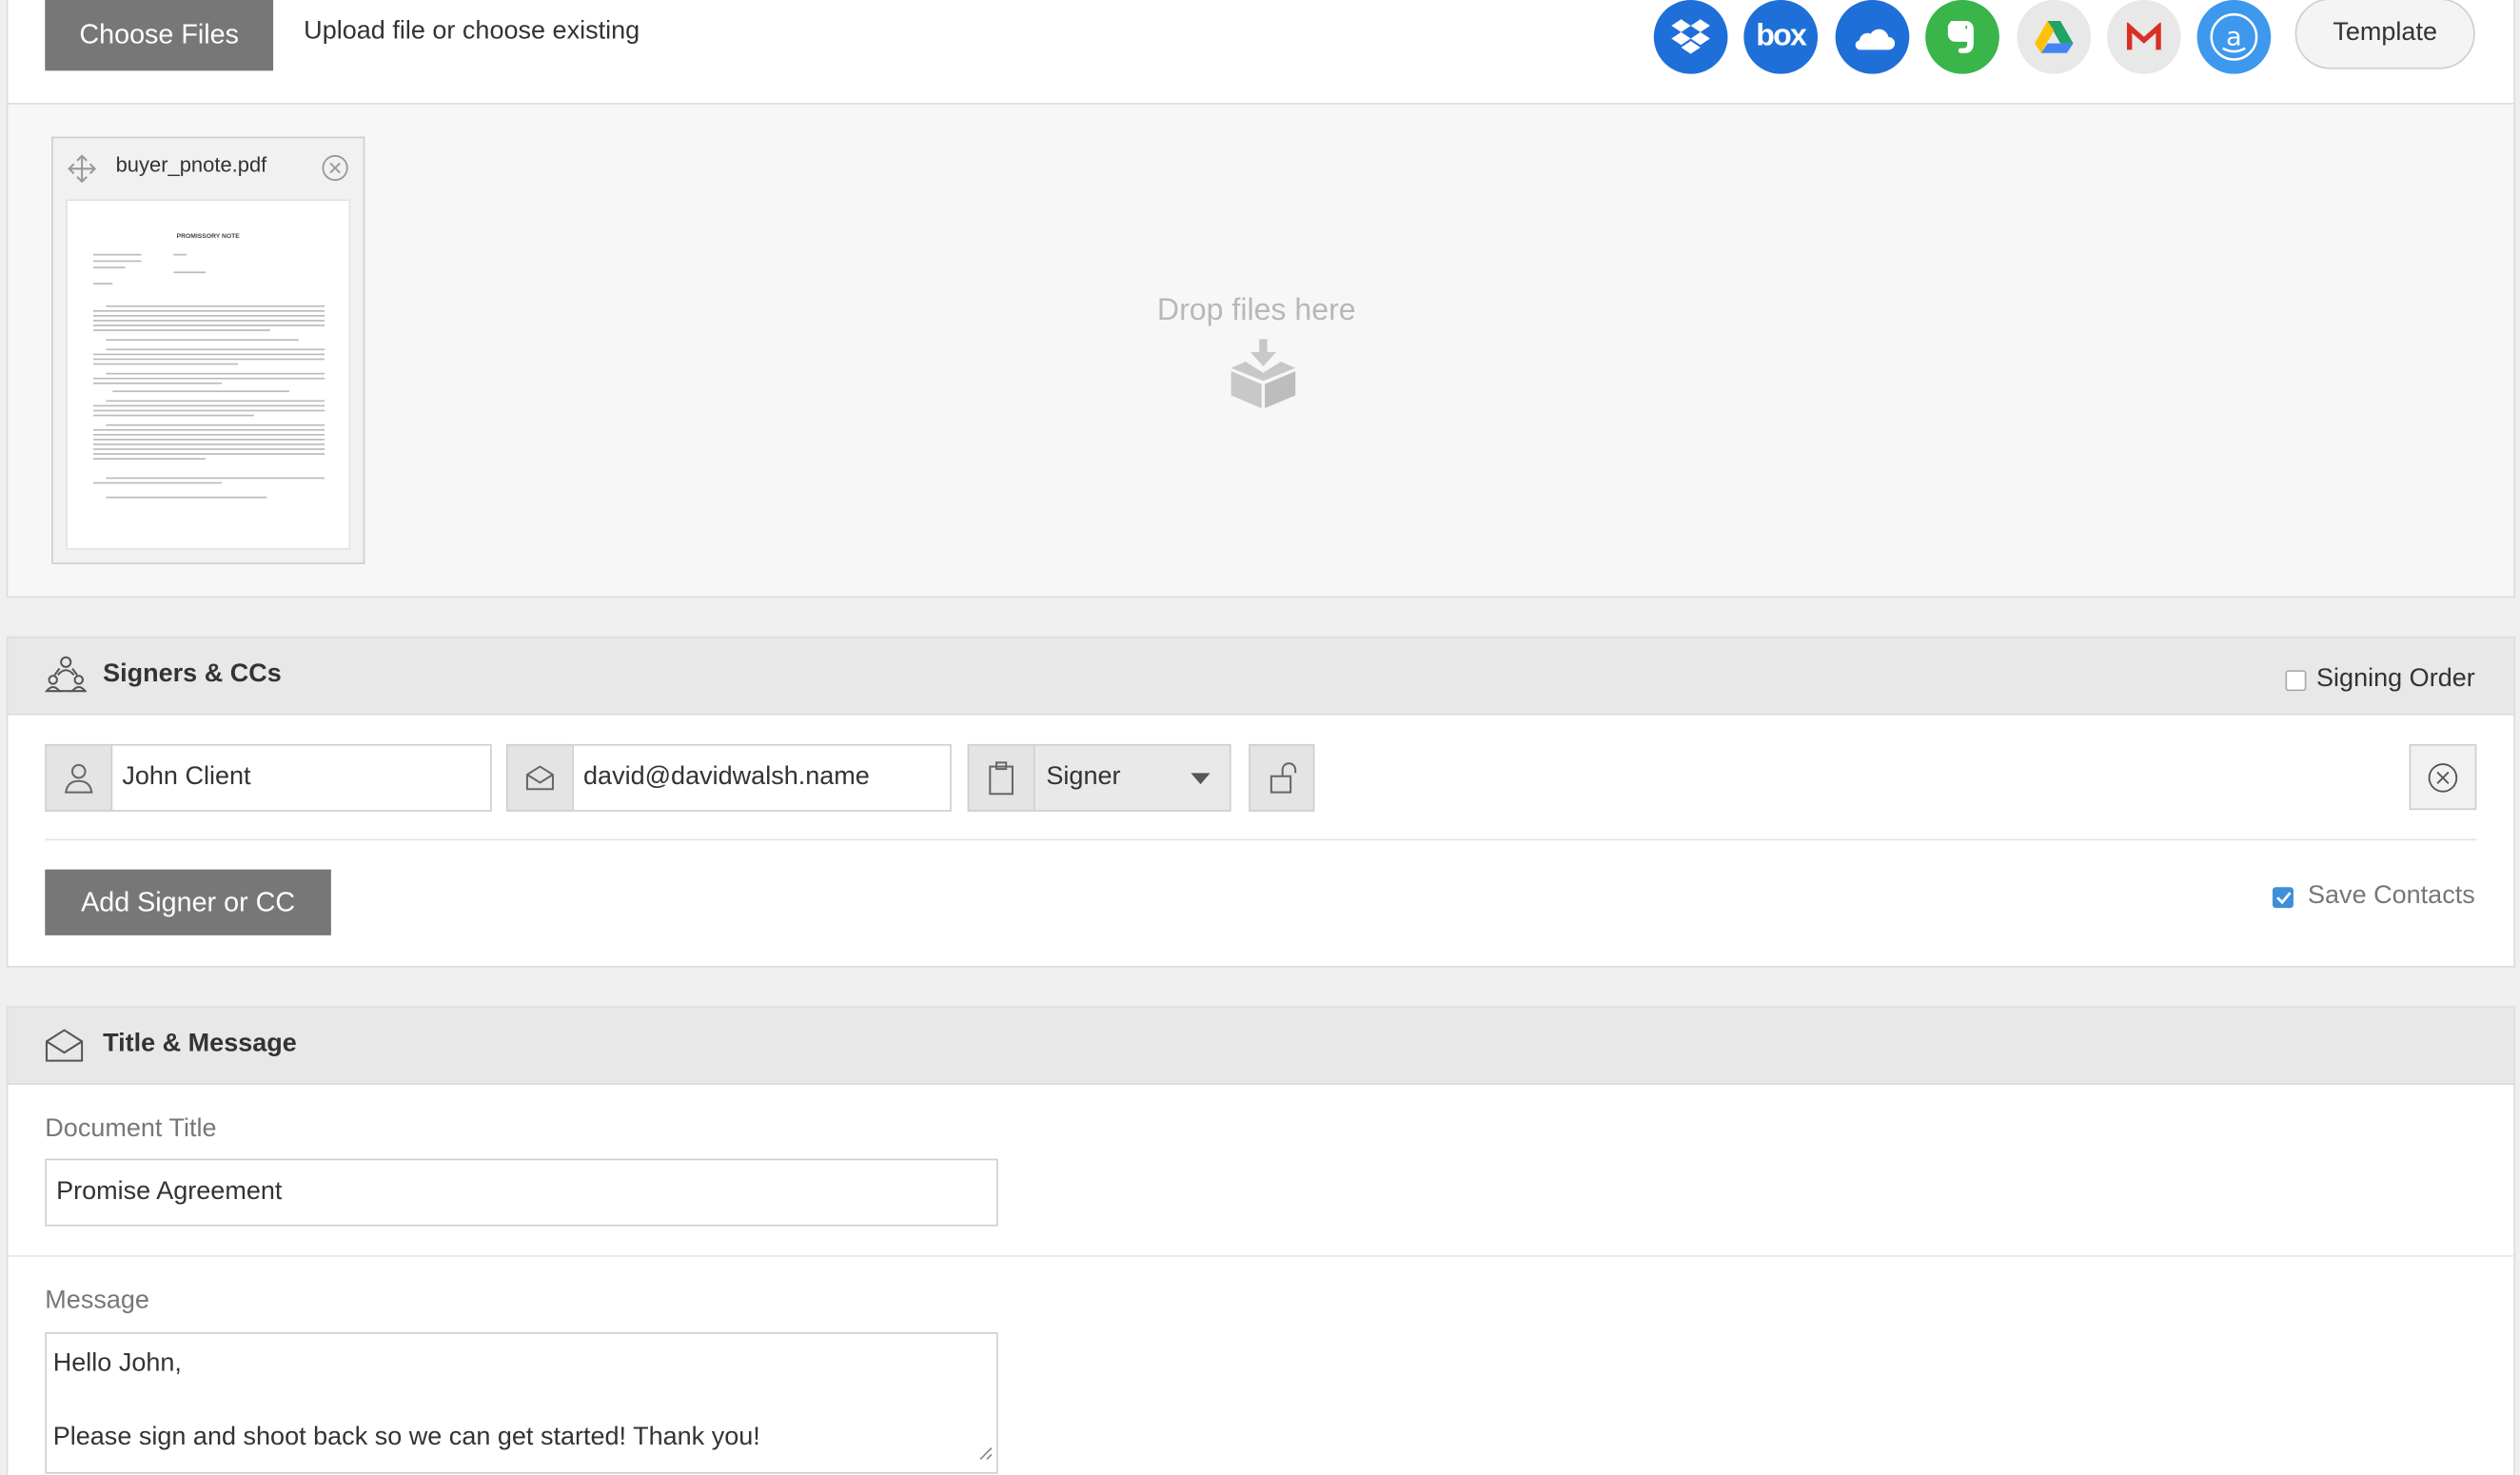  What do you see at coordinates (82, 173) in the screenshot?
I see `move-icon` at bounding box center [82, 173].